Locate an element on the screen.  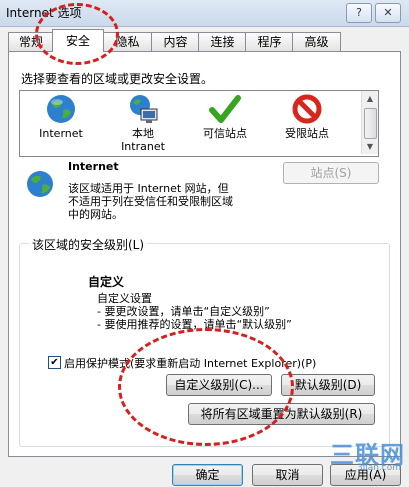
restricted-icon is located at coordinates (307, 109).